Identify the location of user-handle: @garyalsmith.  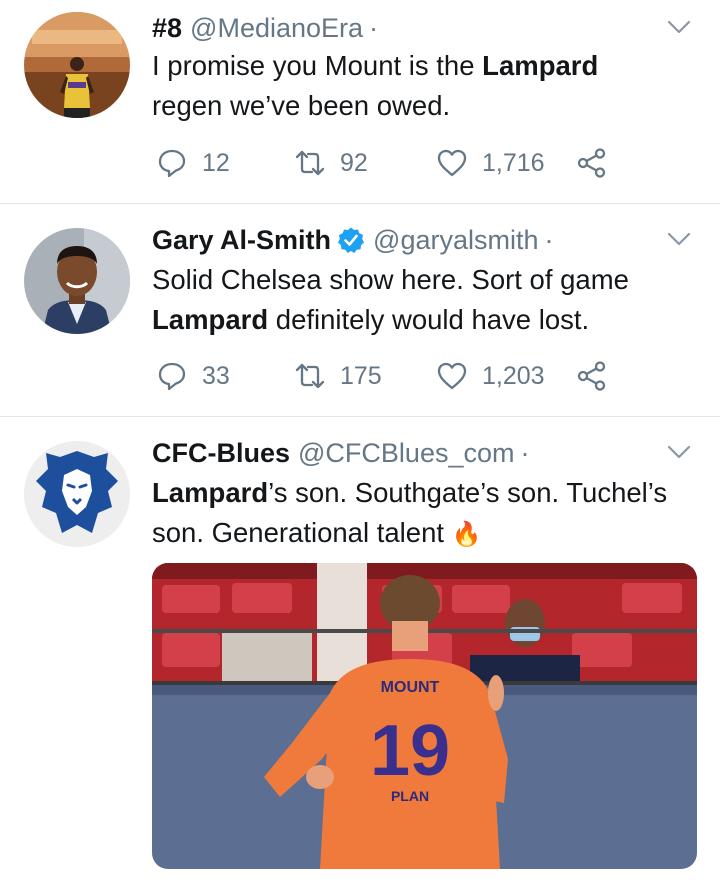
(455, 240).